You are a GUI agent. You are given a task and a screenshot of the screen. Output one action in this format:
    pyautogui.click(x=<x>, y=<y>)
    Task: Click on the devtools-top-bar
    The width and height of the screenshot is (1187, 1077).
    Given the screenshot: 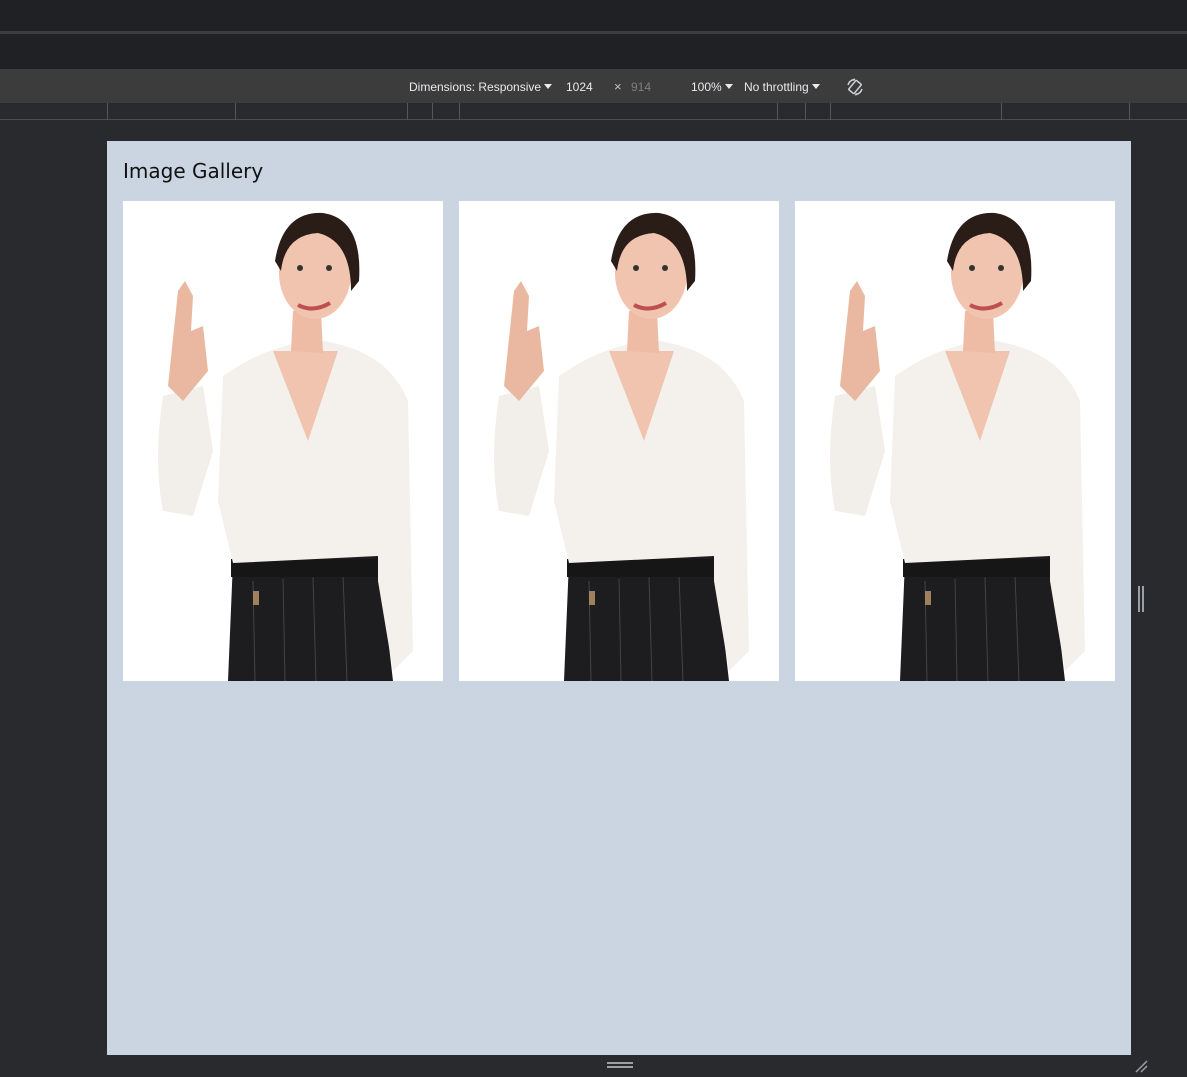 What is the action you would take?
    pyautogui.click(x=593, y=16)
    